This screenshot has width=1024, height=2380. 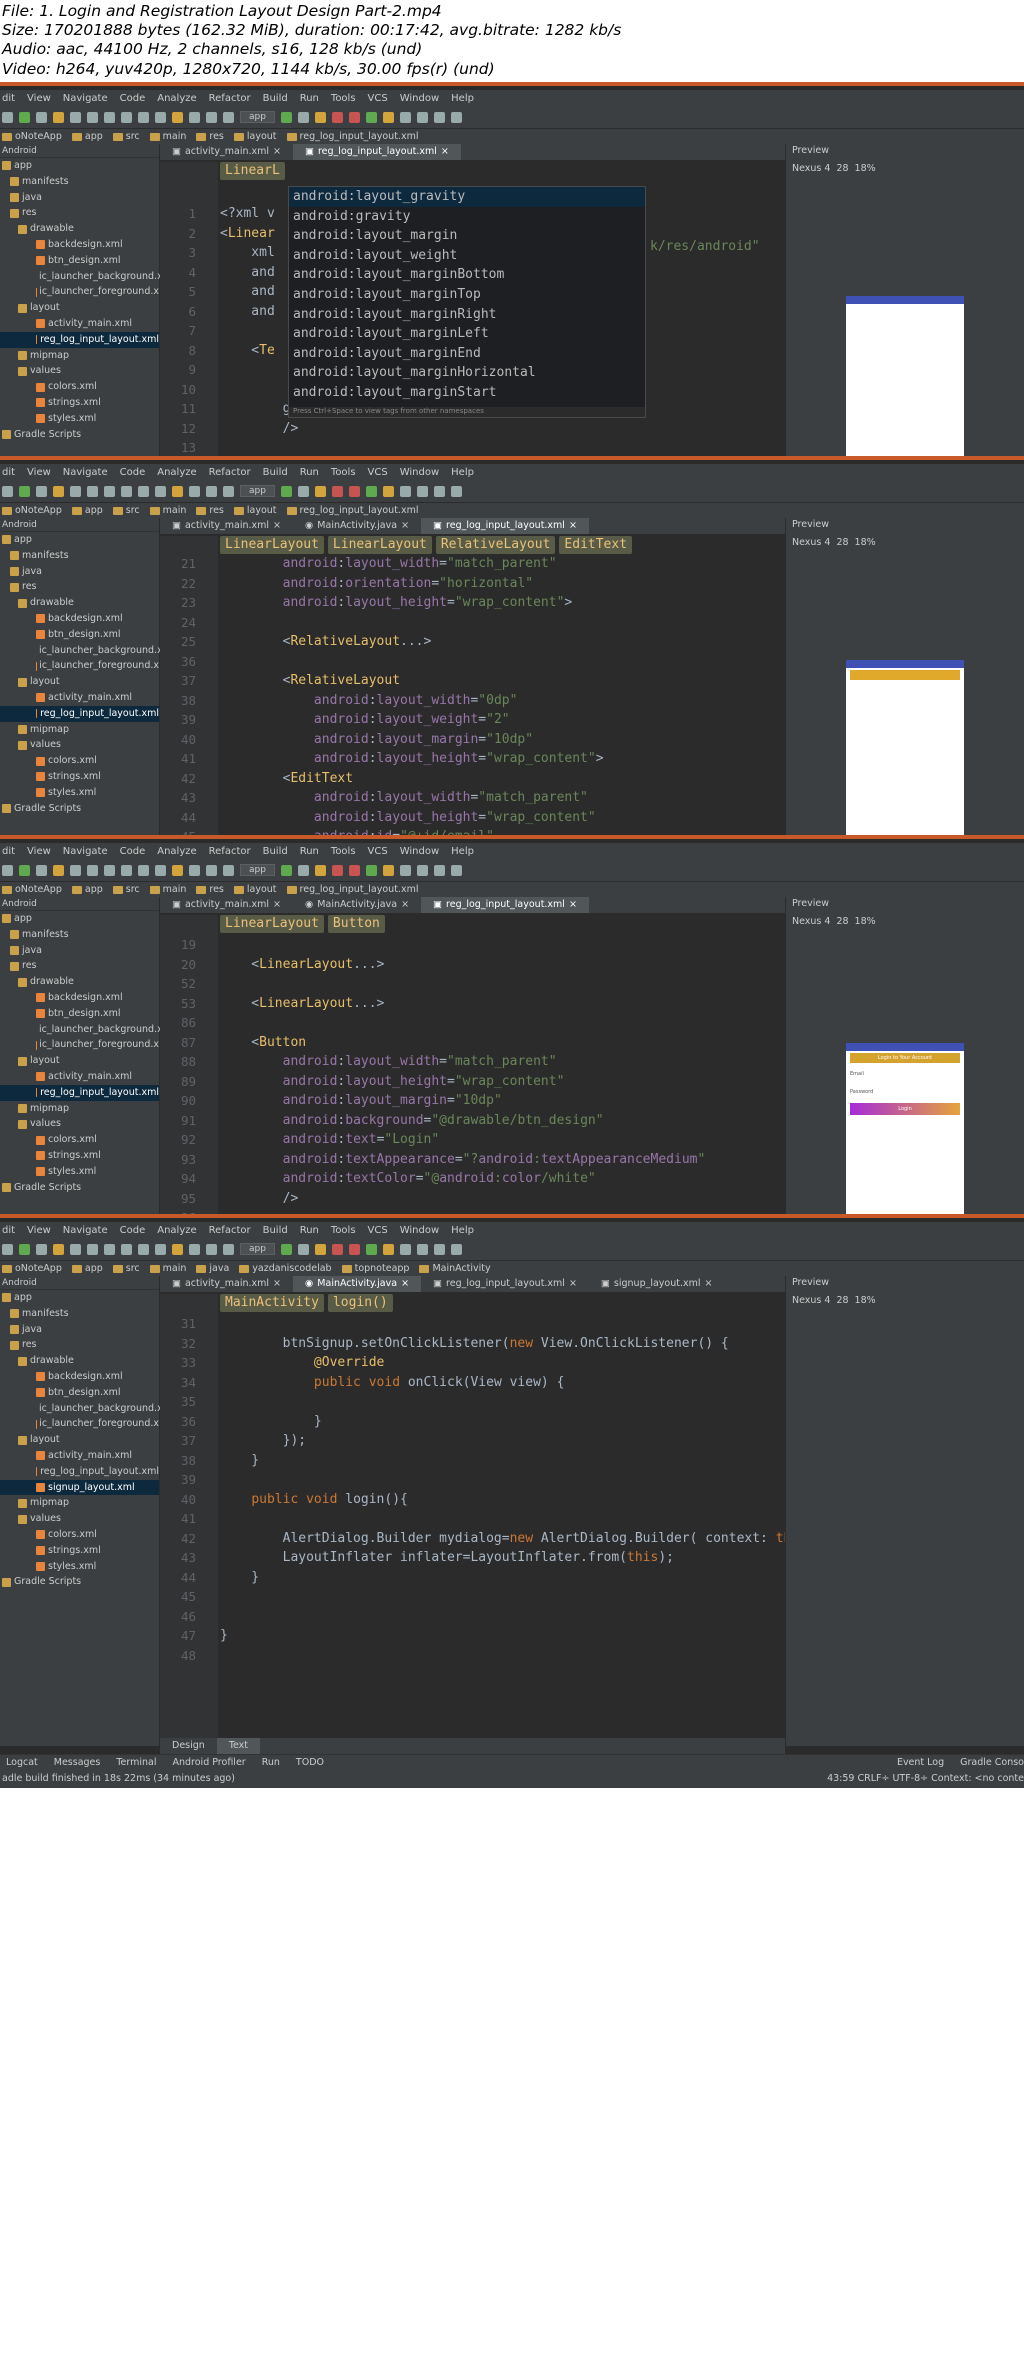 I want to click on menu-item: Code, so click(x=133, y=98).